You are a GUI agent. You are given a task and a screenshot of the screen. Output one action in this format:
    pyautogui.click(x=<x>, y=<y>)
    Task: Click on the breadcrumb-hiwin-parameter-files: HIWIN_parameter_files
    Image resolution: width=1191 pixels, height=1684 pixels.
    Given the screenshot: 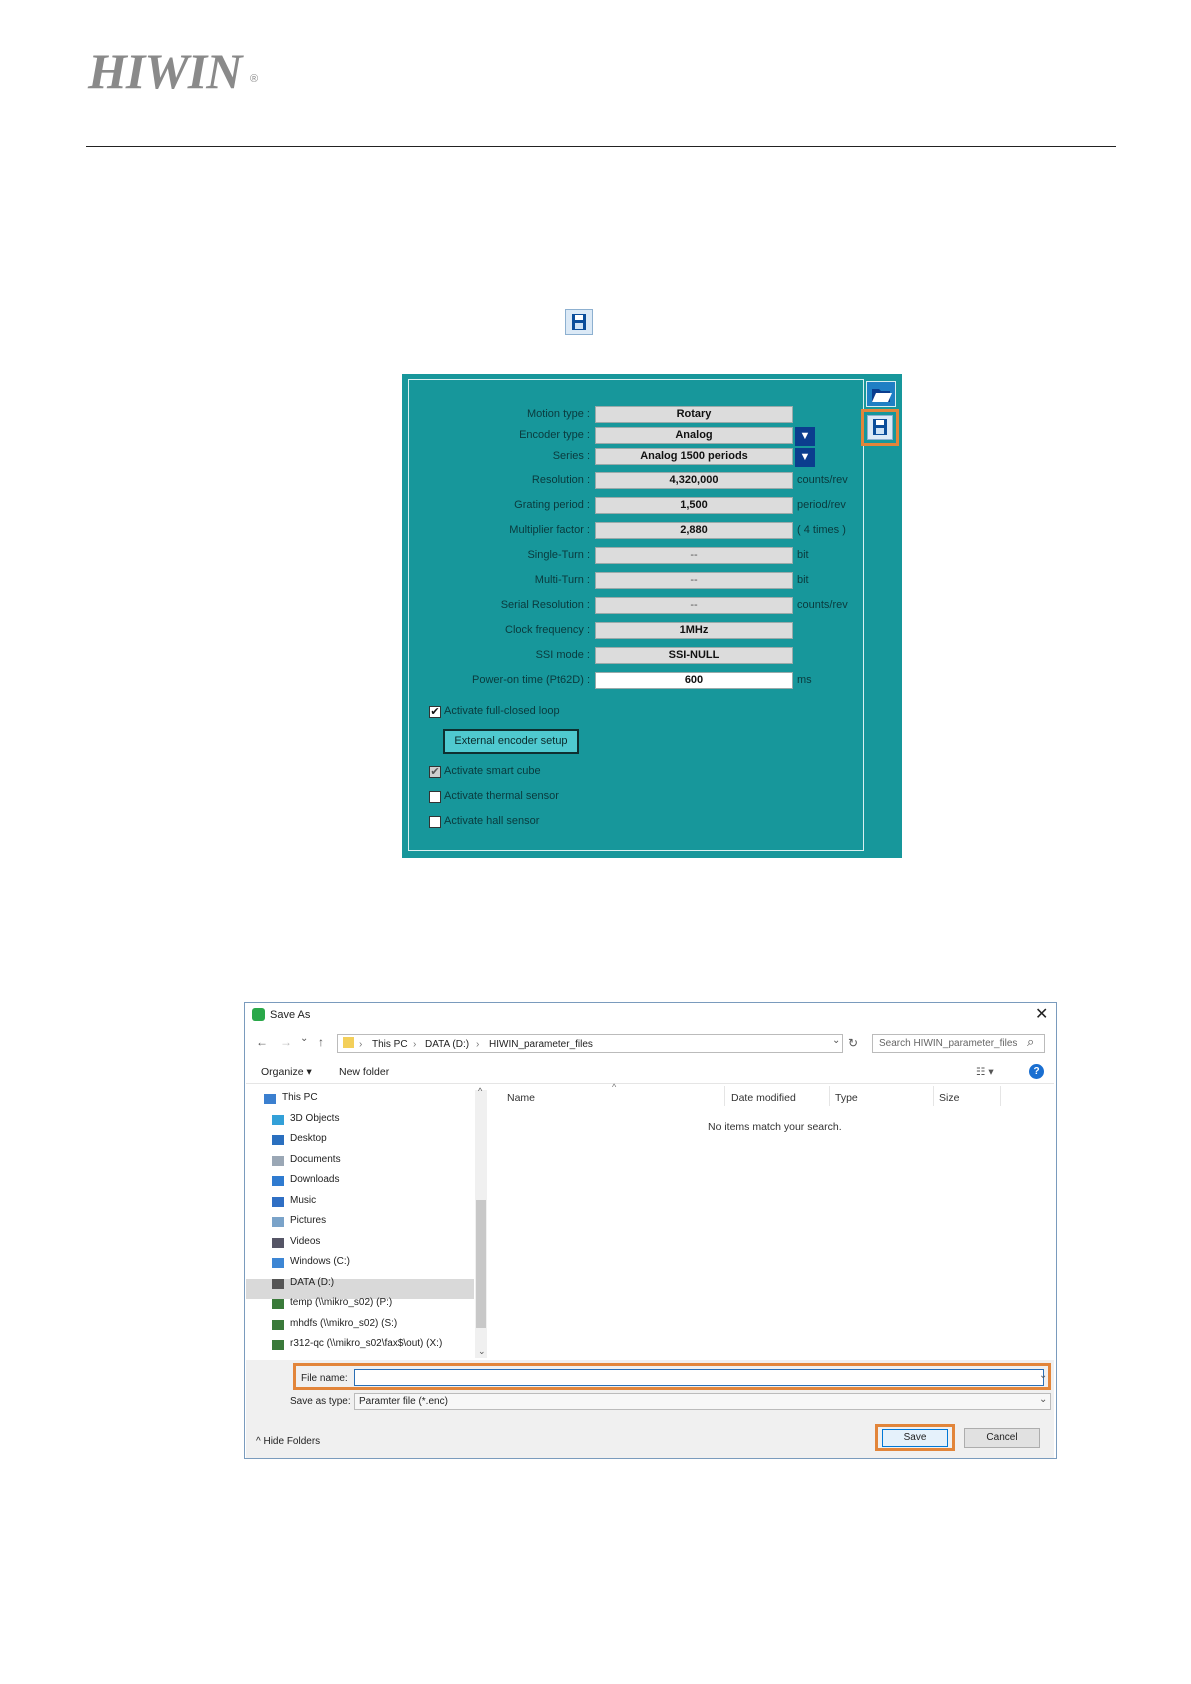 What is the action you would take?
    pyautogui.click(x=541, y=1044)
    